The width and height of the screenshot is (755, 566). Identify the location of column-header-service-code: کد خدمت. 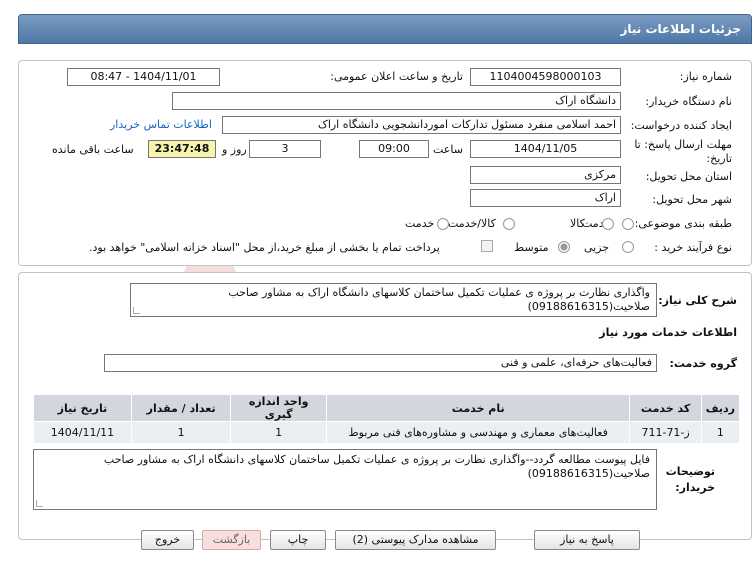
(665, 408).